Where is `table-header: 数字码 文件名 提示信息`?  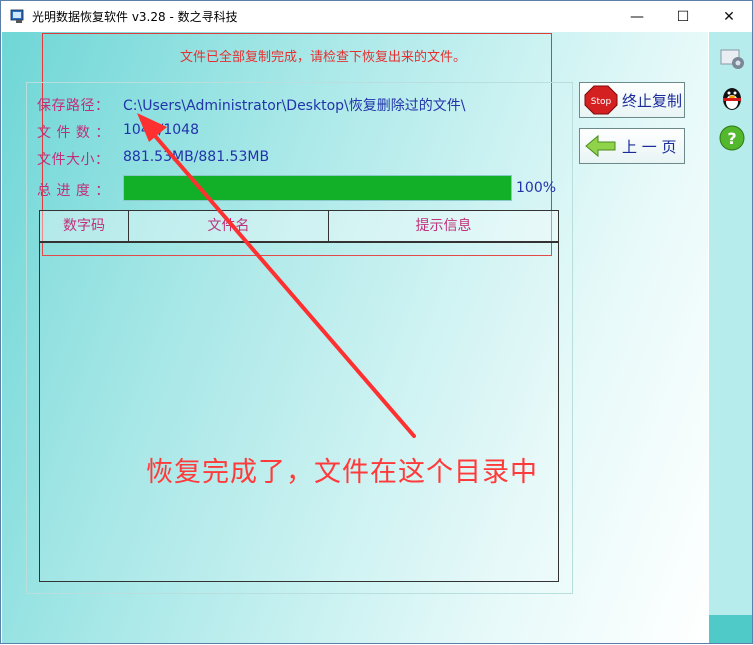
table-header: 数字码 文件名 提示信息 is located at coordinates (299, 227).